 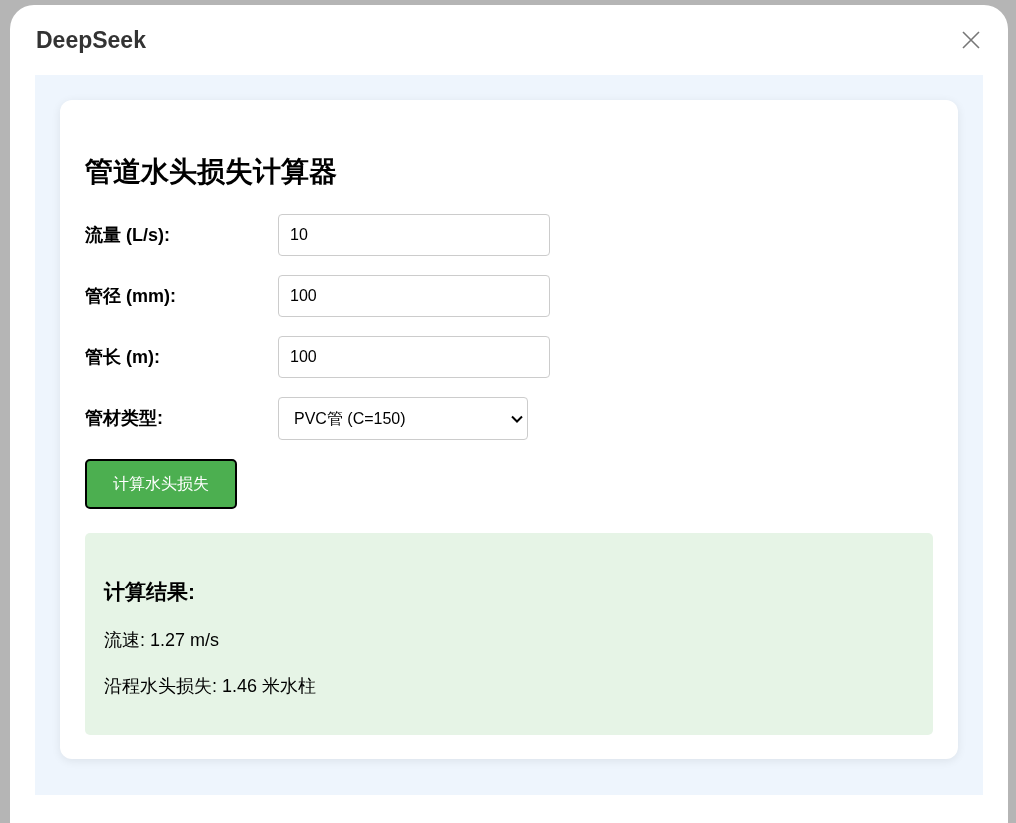 I want to click on dialog-title: DeepSeek, so click(x=91, y=40).